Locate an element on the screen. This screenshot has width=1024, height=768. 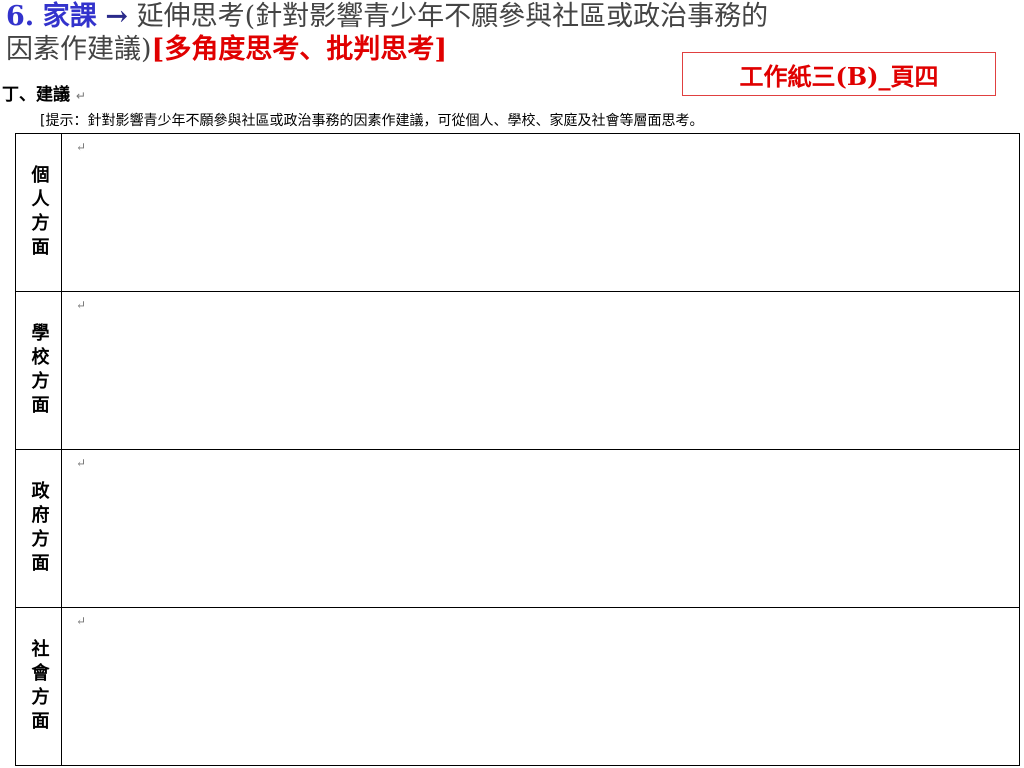
skills-text: [多角度思考、批判思考] is located at coordinates (299, 49).